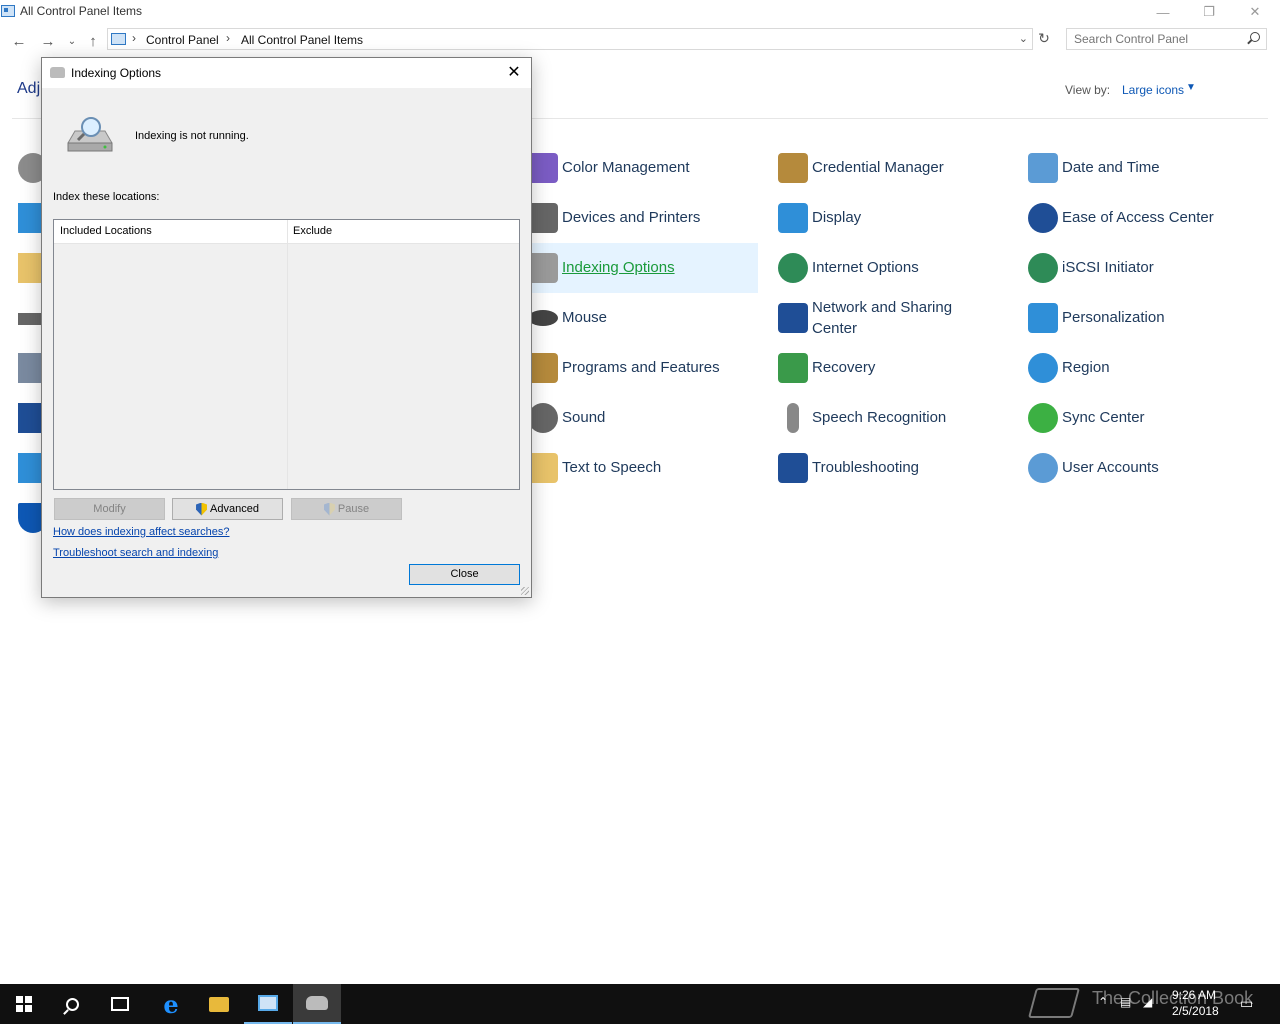  I want to click on dialog-title: Indexing Options, so click(116, 73).